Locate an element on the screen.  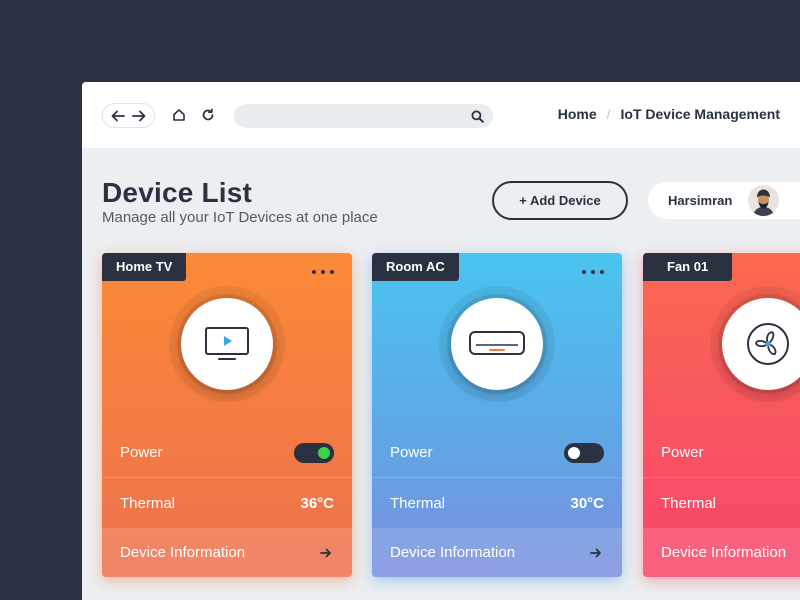
page-subtitle: Manage all your IoT Devices at one place is located at coordinates (240, 217).